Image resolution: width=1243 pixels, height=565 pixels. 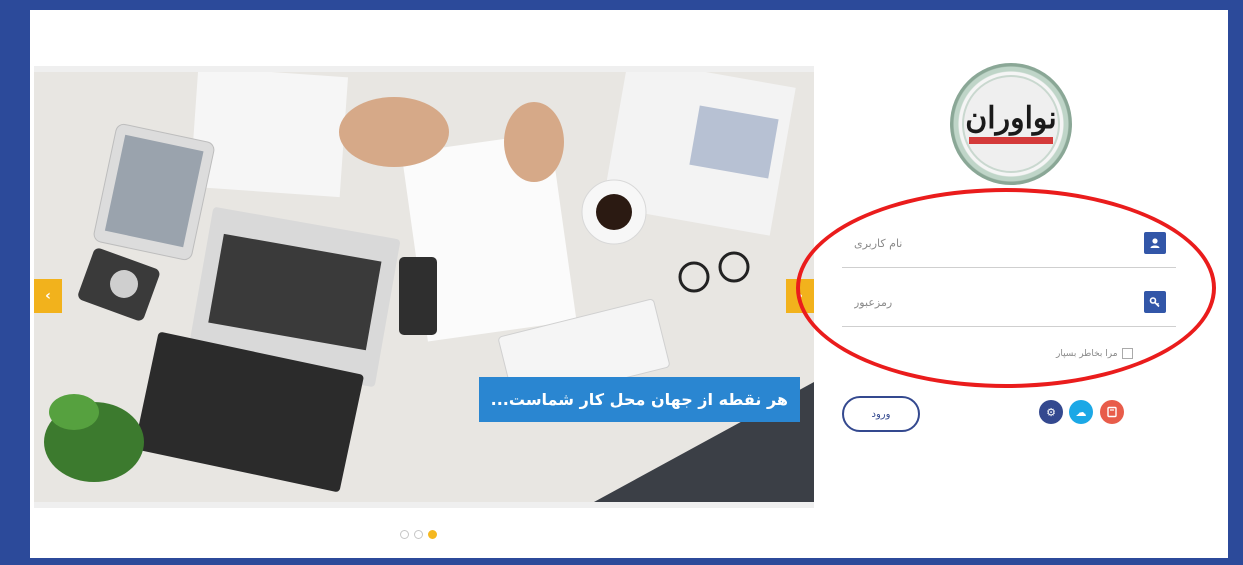 I want to click on key-icon, so click(x=1155, y=302).